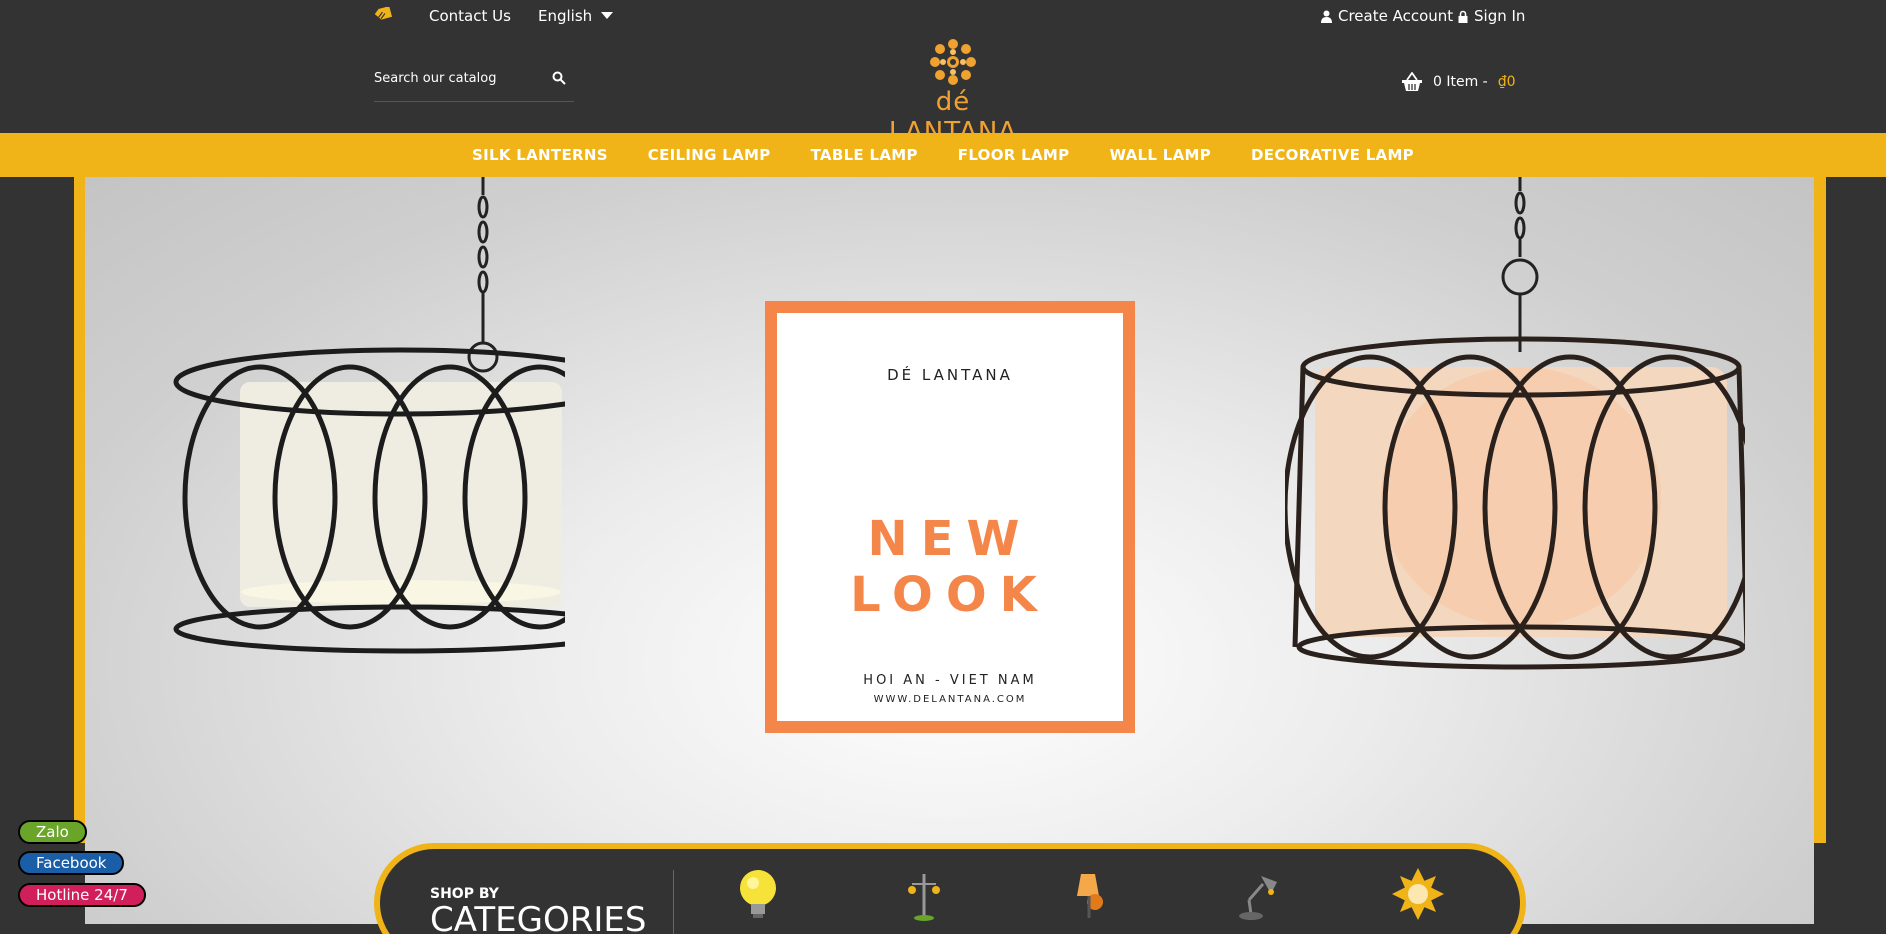 This screenshot has height=934, width=1886. Describe the element at coordinates (953, 62) in the screenshot. I see `flower-logo-icon` at that location.